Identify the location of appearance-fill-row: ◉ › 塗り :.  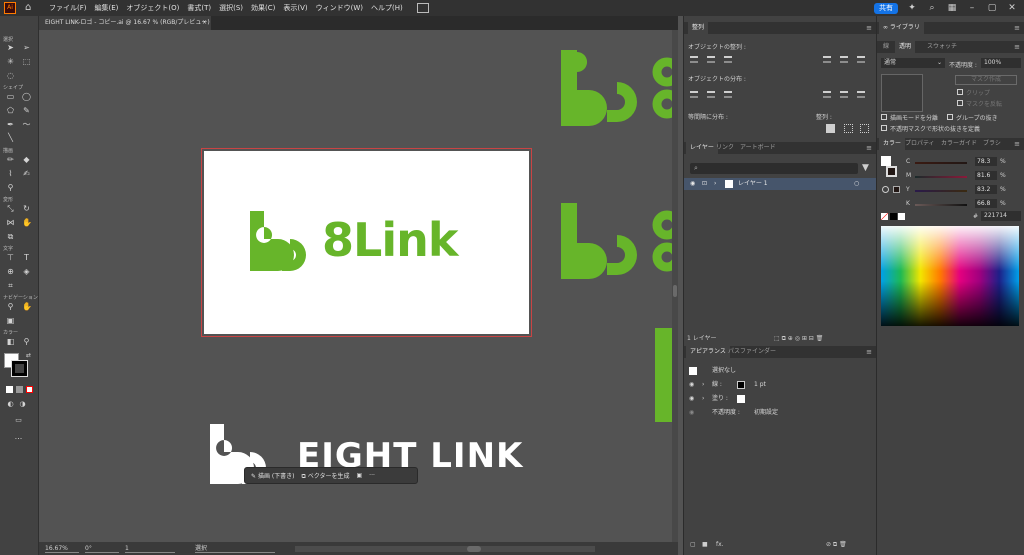
(780, 398).